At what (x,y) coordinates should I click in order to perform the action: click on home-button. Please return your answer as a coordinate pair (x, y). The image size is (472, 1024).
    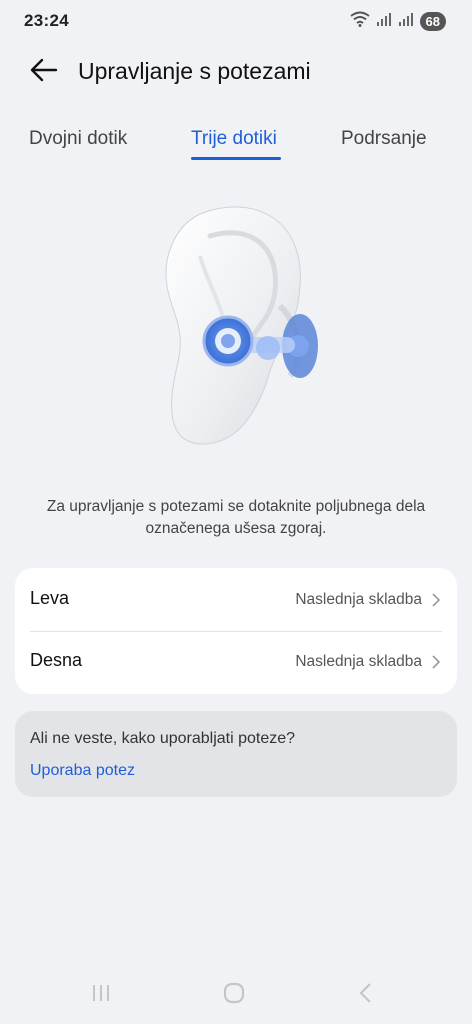
    Looking at the image, I should click on (234, 995).